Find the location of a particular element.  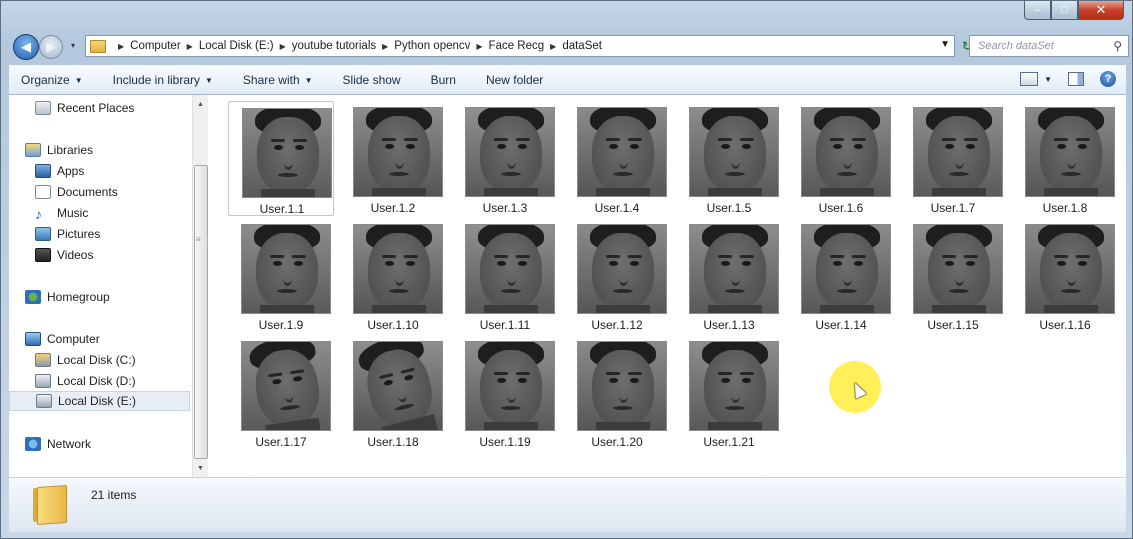

address-history-dropdown: ▼ is located at coordinates (945, 44).